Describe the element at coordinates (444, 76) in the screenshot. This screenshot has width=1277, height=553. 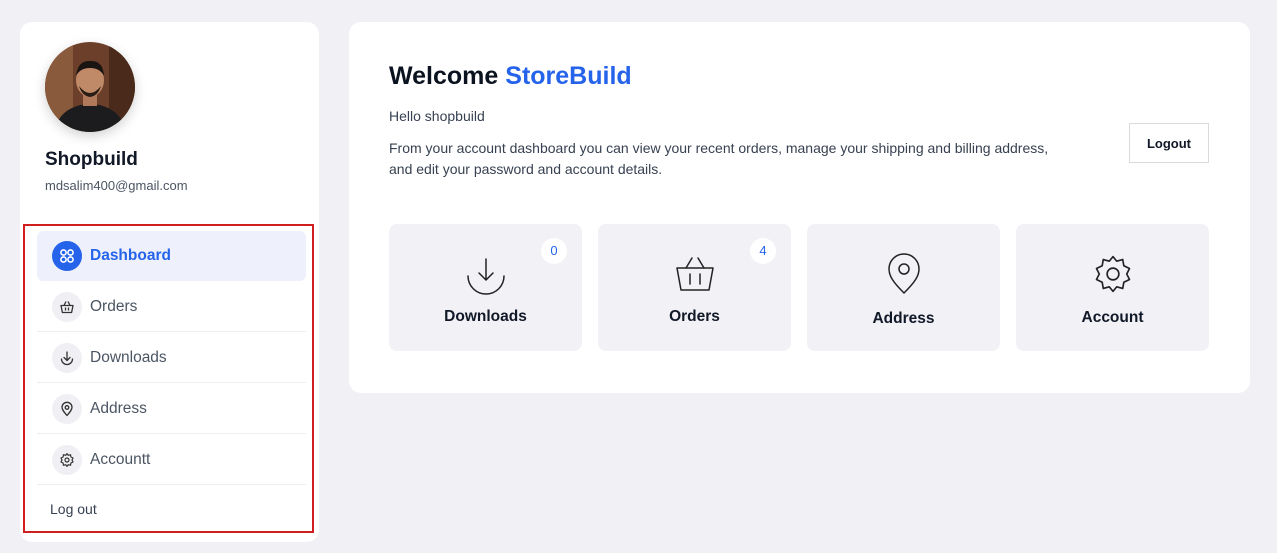
I see `welcome-text: Welcome` at that location.